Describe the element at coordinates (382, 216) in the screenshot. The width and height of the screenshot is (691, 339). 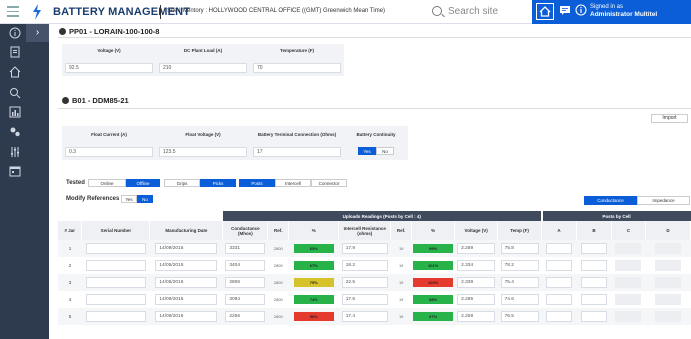
I see `uploads-group-header: Uploads Readings (Posts by Cell : 4)` at that location.